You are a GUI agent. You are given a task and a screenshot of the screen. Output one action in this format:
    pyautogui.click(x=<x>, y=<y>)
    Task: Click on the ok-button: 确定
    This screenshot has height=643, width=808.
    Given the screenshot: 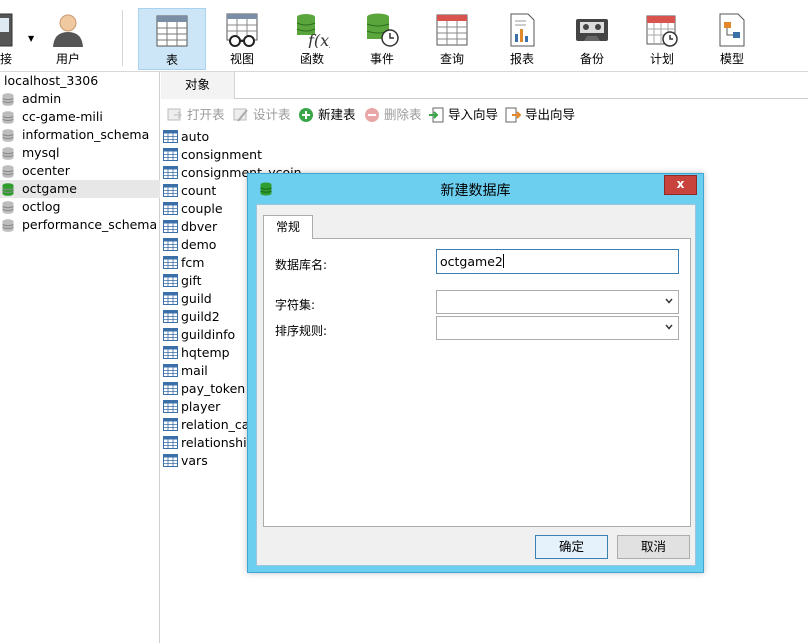 What is the action you would take?
    pyautogui.click(x=571, y=547)
    